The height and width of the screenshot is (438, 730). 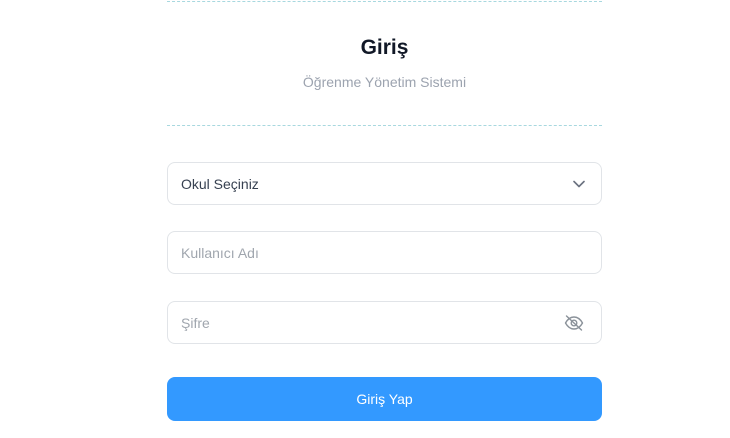 I want to click on username-input, so click(x=384, y=252).